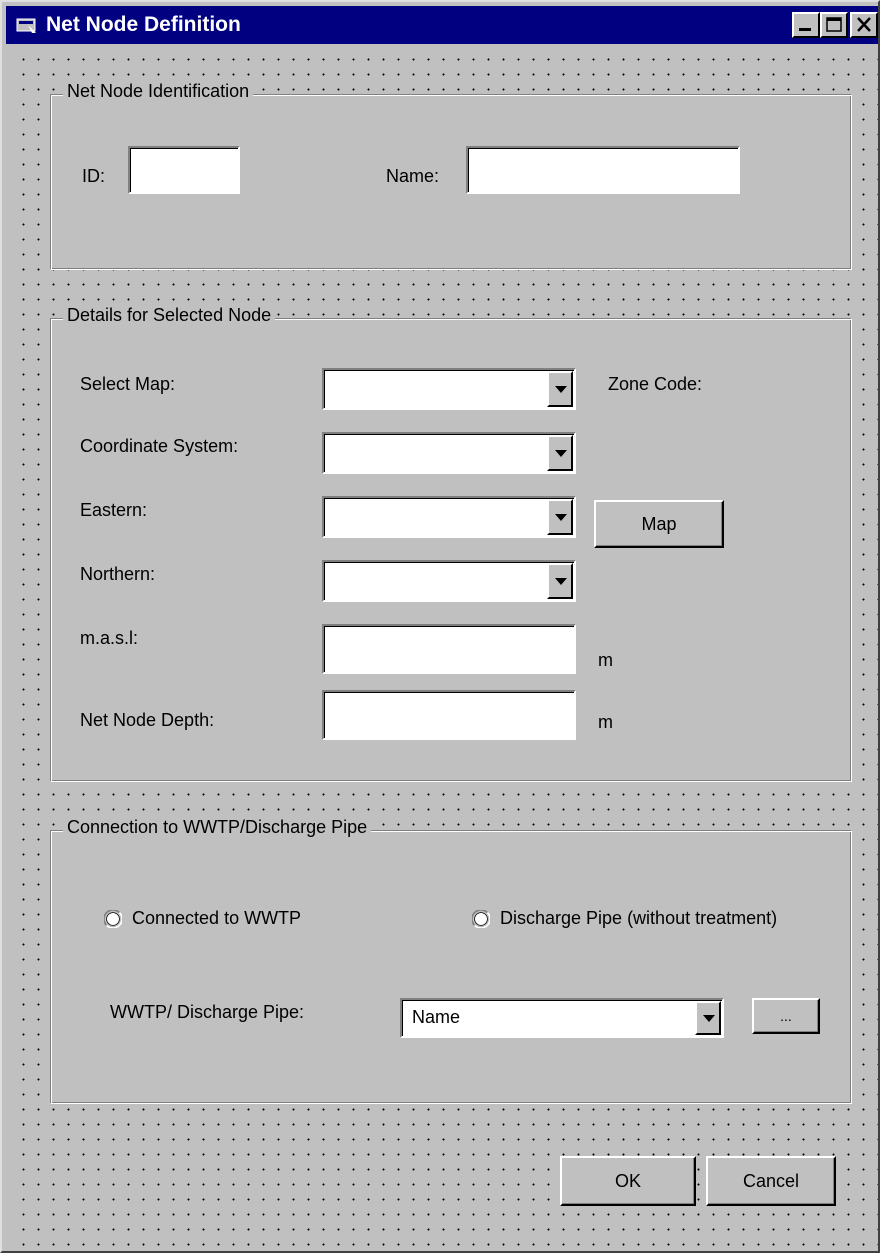 The width and height of the screenshot is (880, 1253). Describe the element at coordinates (143, 24) in the screenshot. I see `window-title: Net Node Definition` at that location.